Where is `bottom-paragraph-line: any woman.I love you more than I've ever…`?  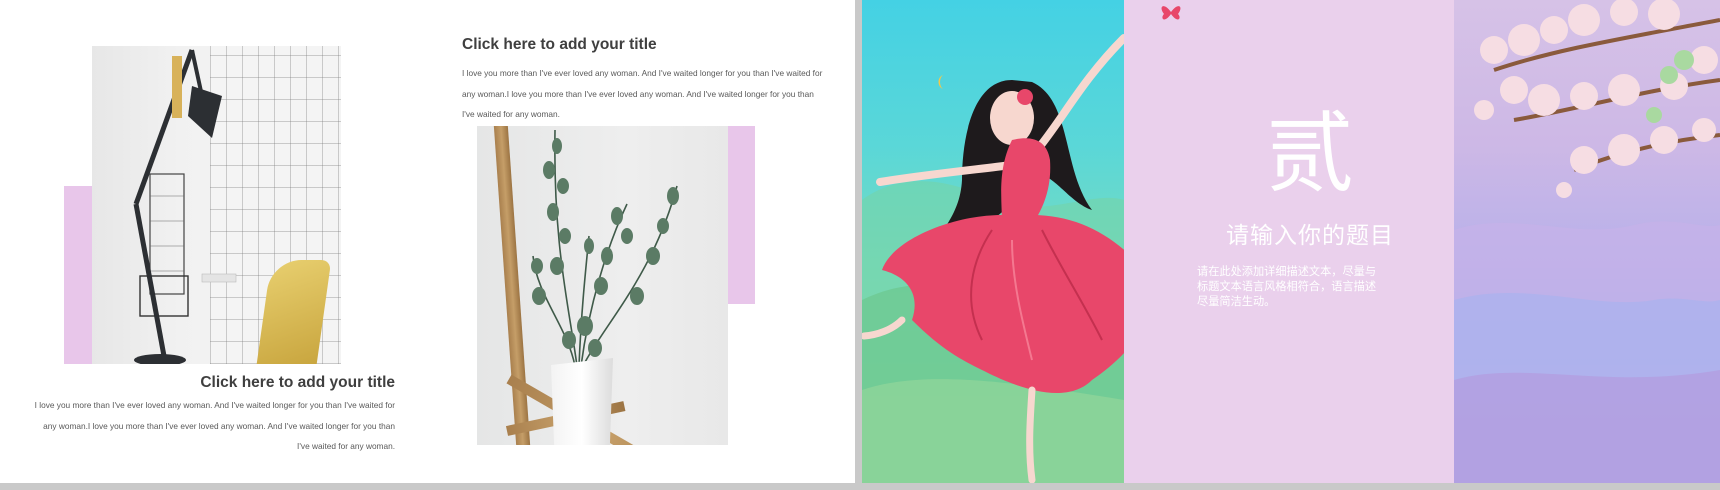 bottom-paragraph-line: any woman.I love you more than I've ever… is located at coordinates (219, 425).